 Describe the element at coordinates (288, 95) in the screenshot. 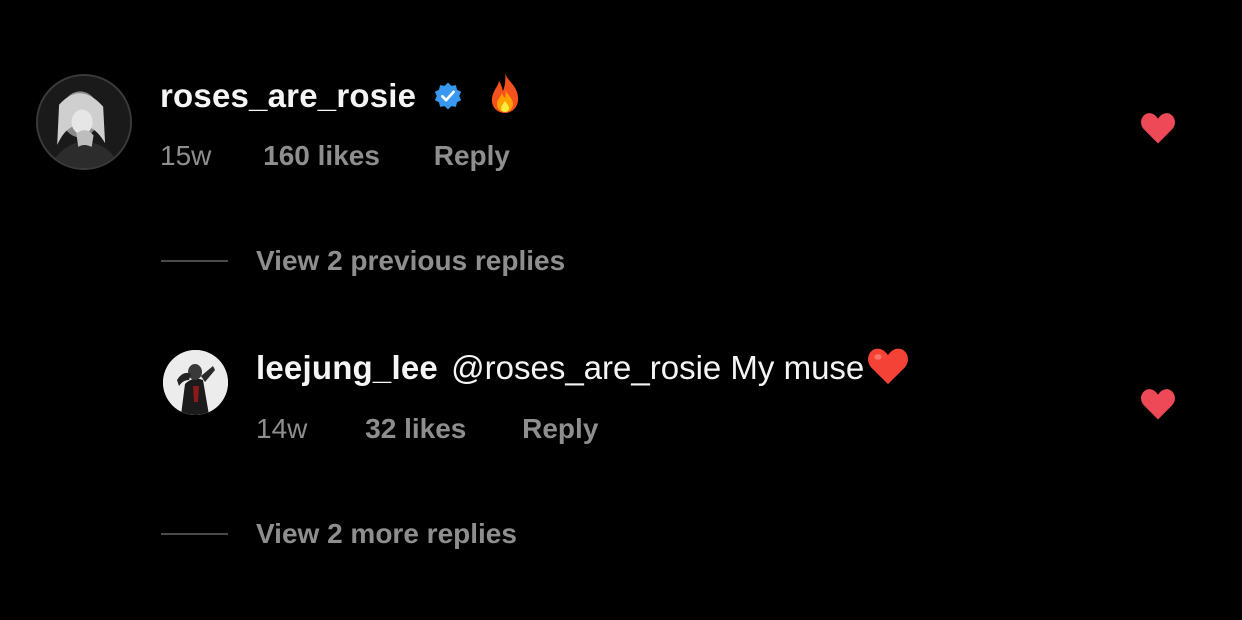

I see `comment-username: roses_are_rosie` at that location.